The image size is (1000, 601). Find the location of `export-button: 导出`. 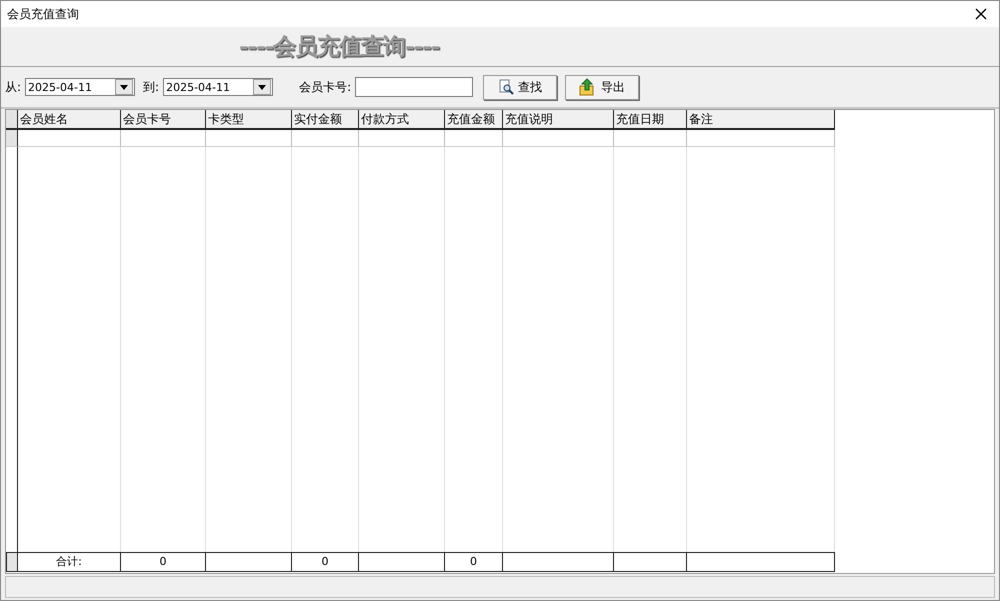

export-button: 导出 is located at coordinates (602, 87).